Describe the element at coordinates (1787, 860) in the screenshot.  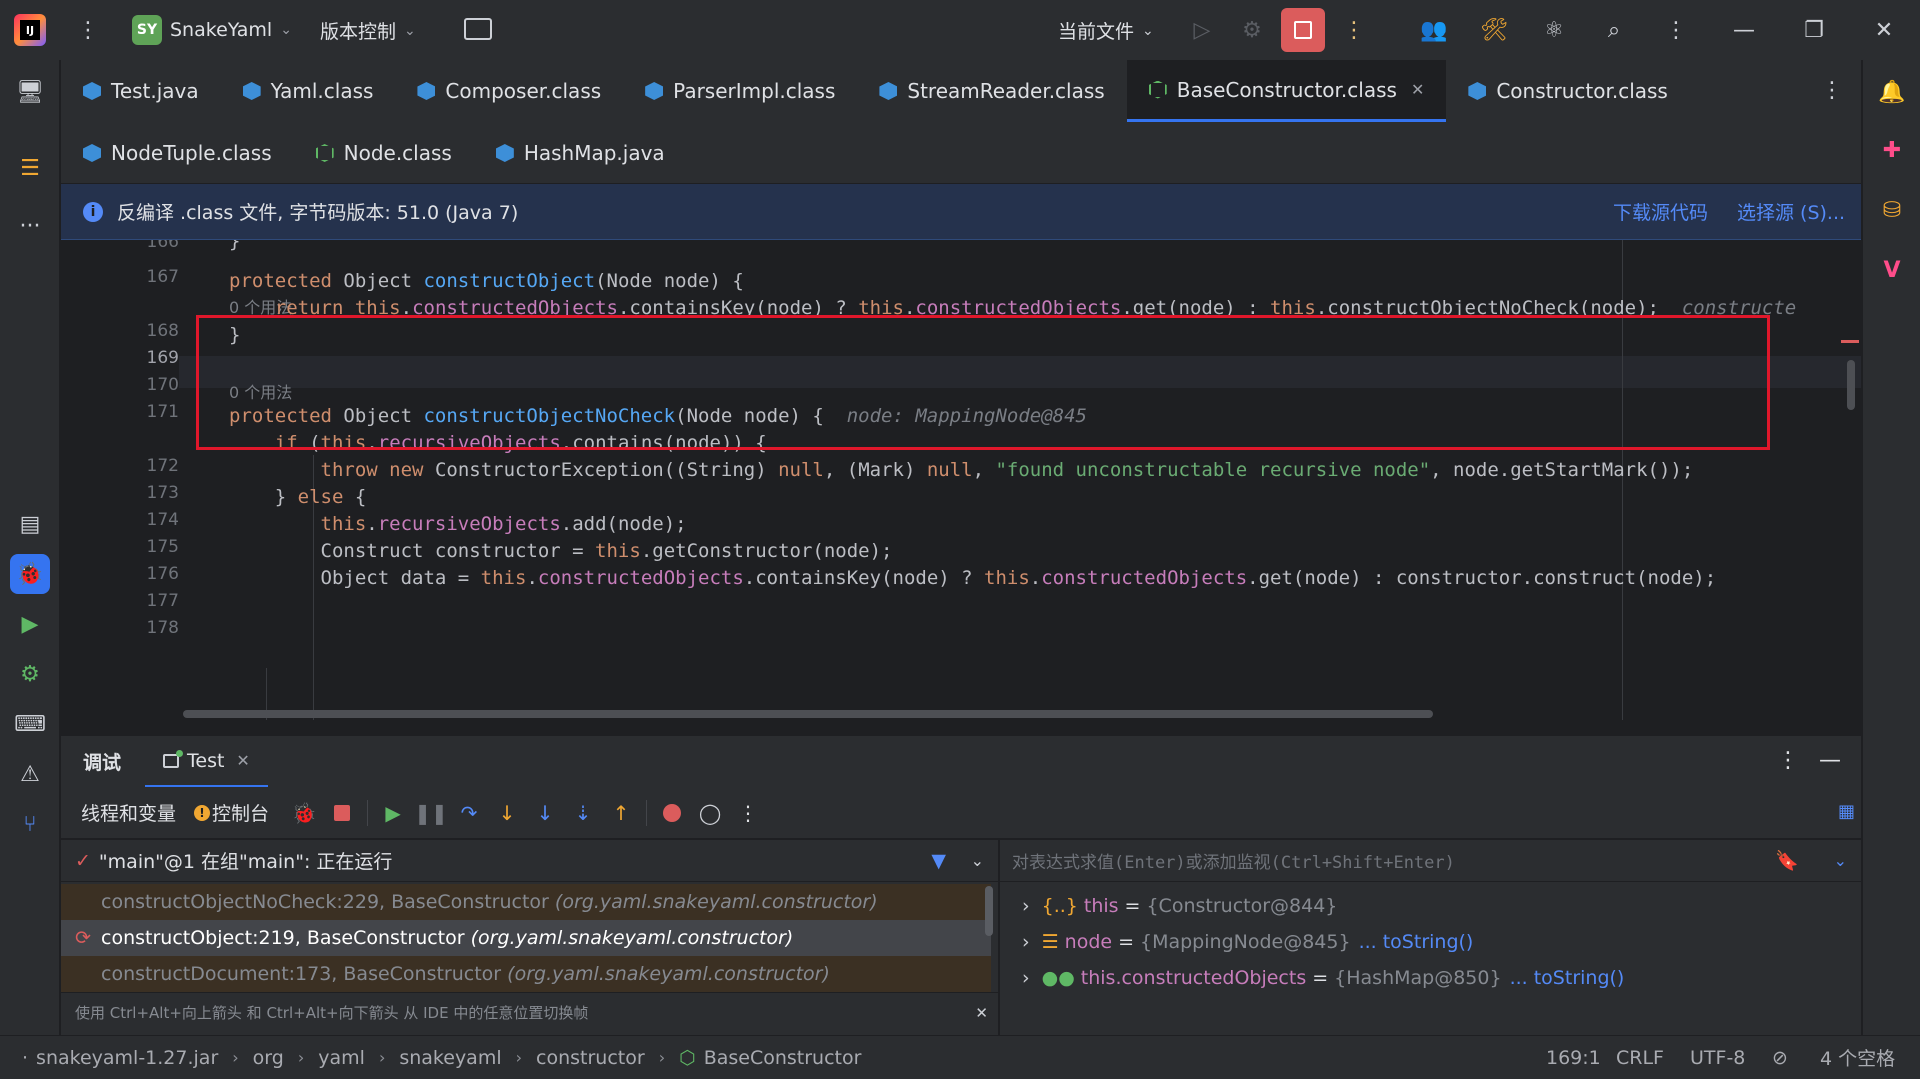
I see `bookmark-icon: 🔖` at that location.